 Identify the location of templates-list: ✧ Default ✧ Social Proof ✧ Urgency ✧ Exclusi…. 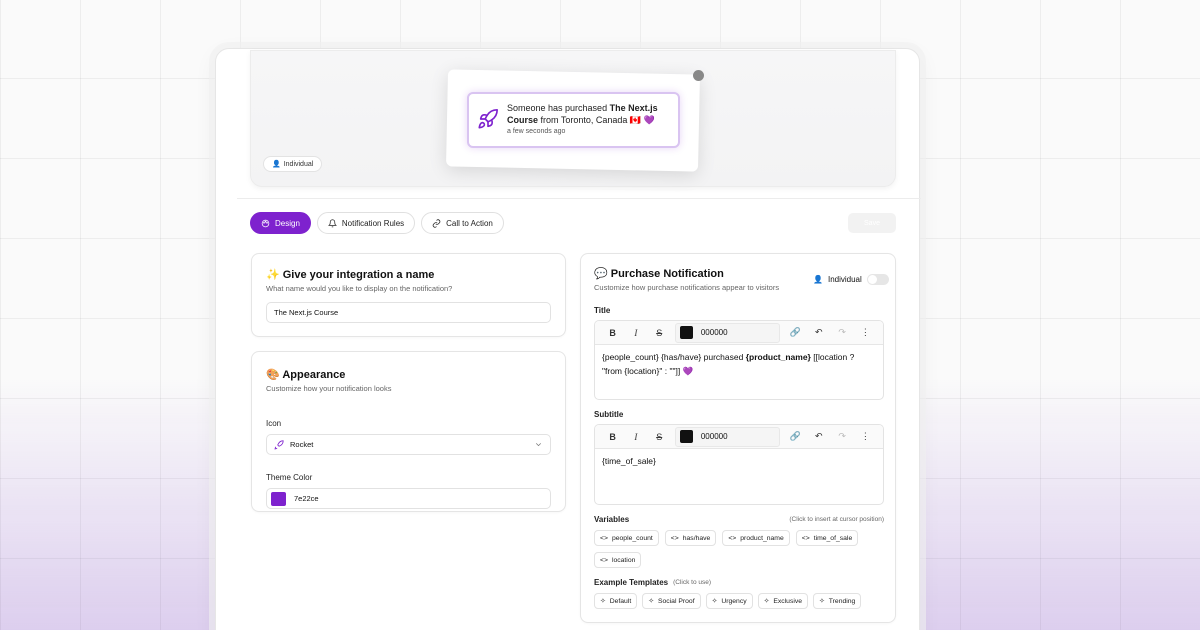
(739, 601).